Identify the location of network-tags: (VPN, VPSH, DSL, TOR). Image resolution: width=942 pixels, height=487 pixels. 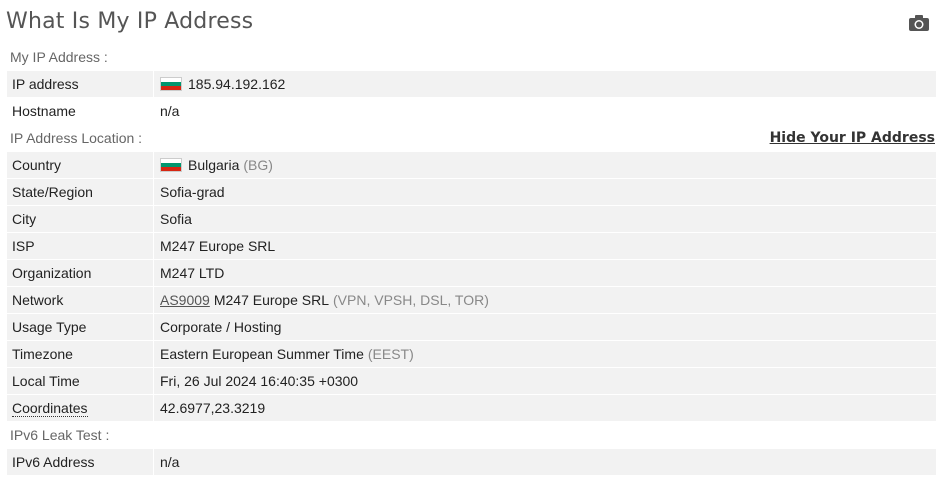
(411, 299).